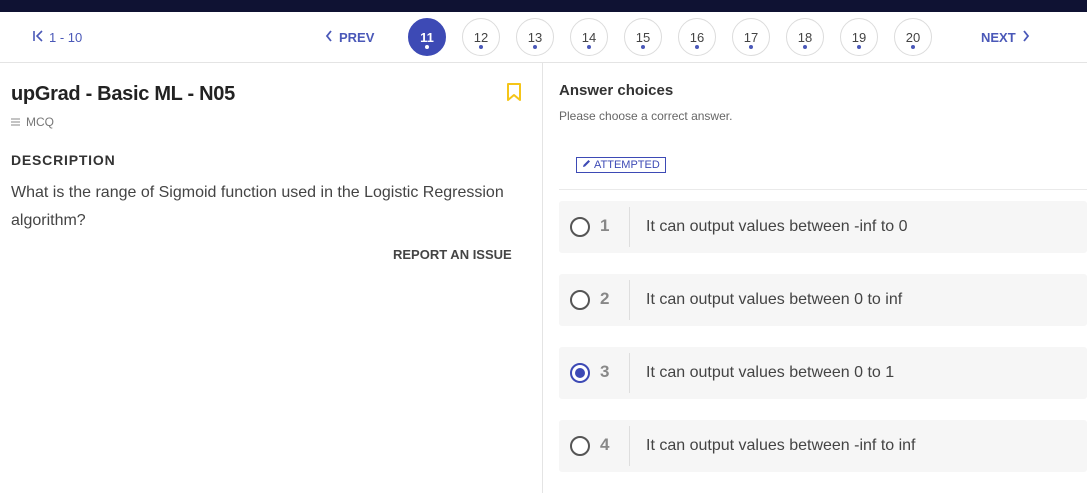  What do you see at coordinates (627, 165) in the screenshot?
I see `attempted-label: ATTEMPTED` at bounding box center [627, 165].